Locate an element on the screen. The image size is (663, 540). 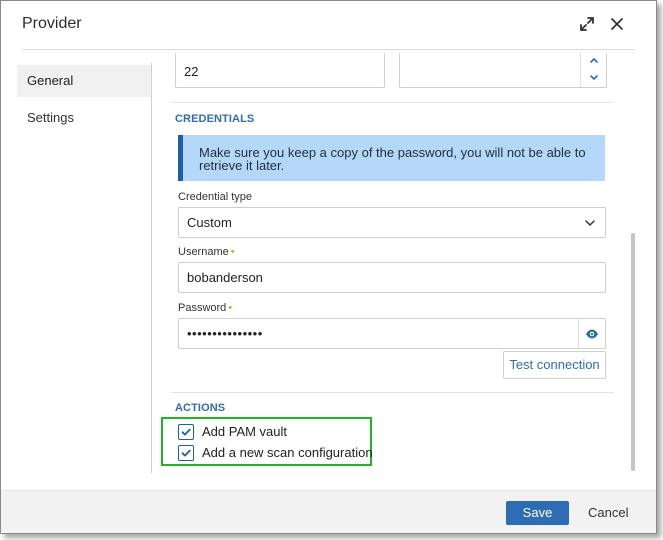
username-value: bobanderson is located at coordinates (225, 277).